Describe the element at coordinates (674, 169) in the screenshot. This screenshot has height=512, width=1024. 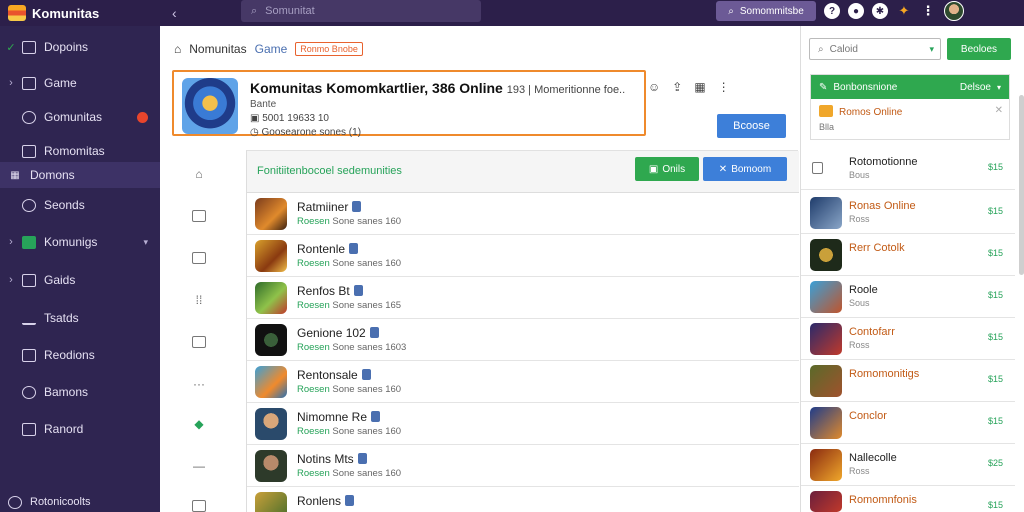
I see `list-green-button-label: Onils` at that location.